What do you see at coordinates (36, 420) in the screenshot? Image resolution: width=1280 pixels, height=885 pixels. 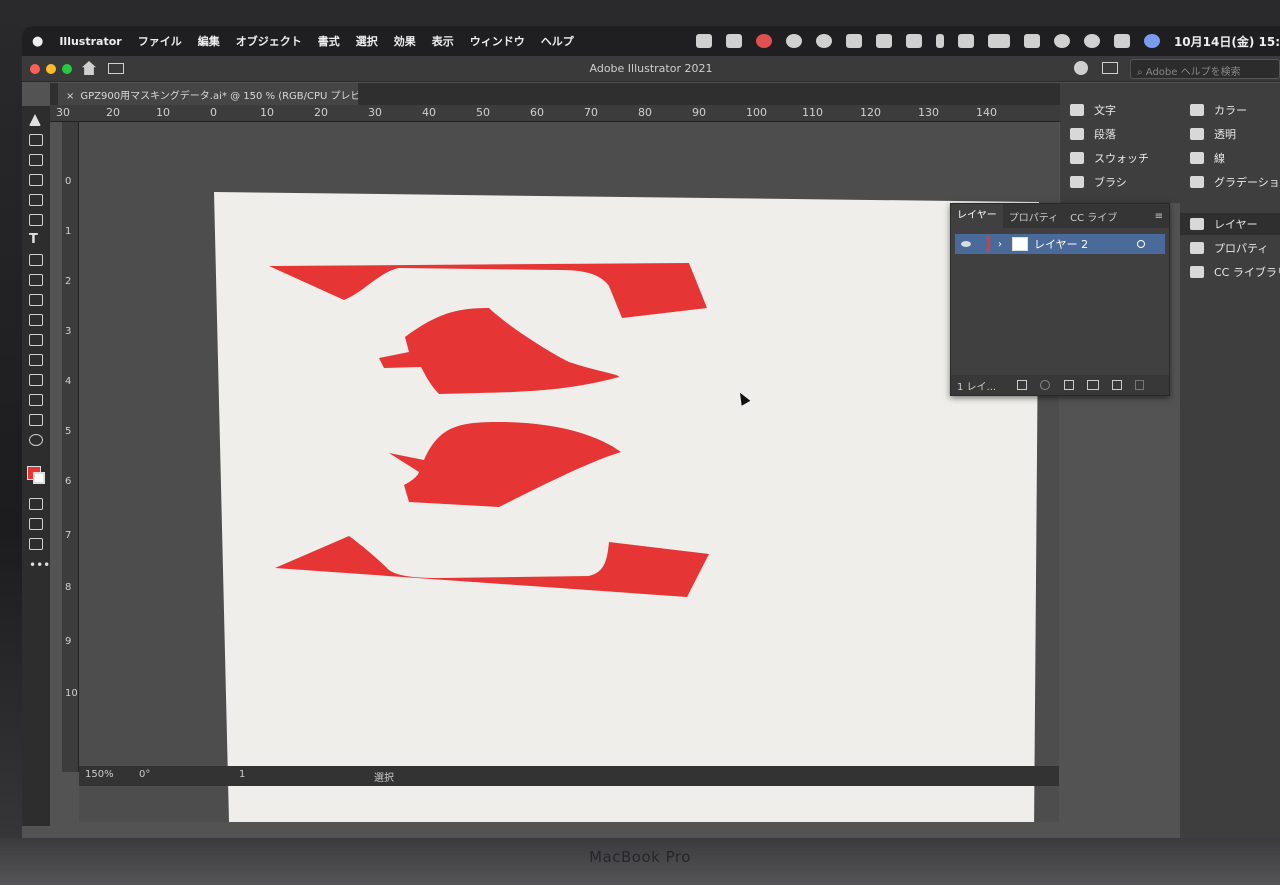 I see `artboard-tool-icon` at bounding box center [36, 420].